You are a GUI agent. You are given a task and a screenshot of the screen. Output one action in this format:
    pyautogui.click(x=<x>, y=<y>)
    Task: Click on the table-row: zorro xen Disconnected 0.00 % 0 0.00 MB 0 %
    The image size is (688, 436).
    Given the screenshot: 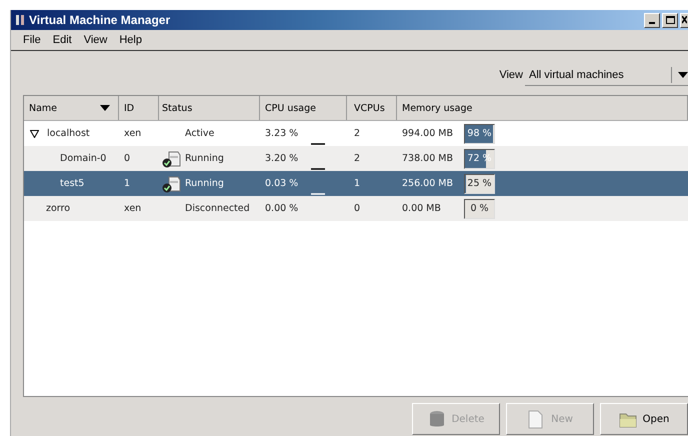 What is the action you would take?
    pyautogui.click(x=356, y=208)
    